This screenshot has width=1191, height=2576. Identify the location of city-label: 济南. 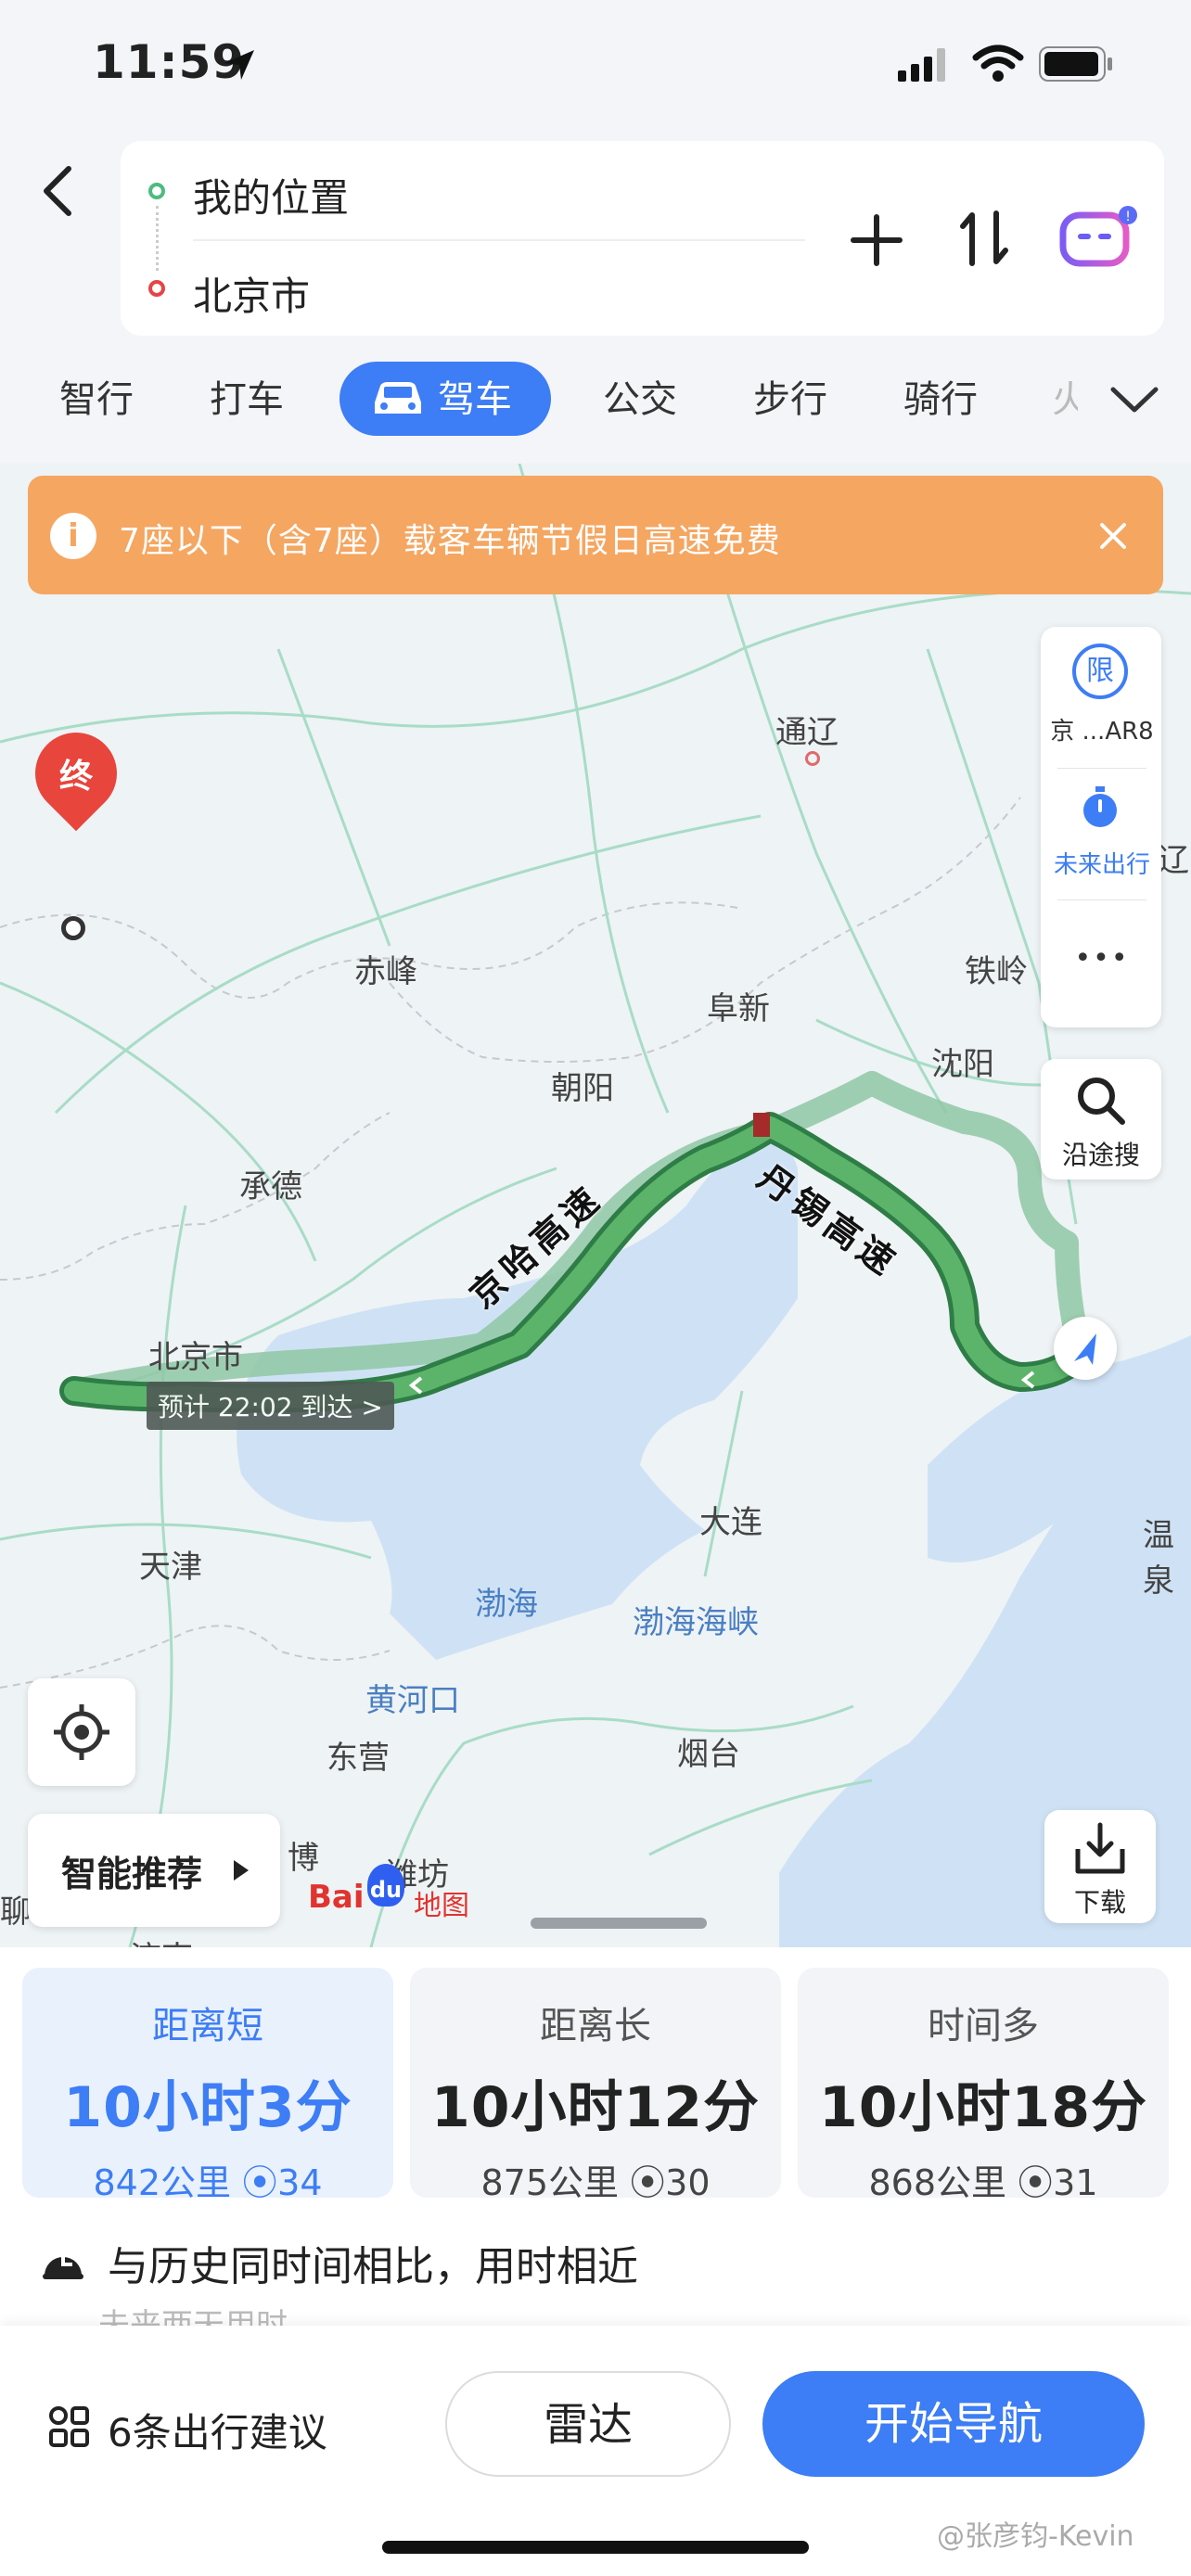
(161, 1940).